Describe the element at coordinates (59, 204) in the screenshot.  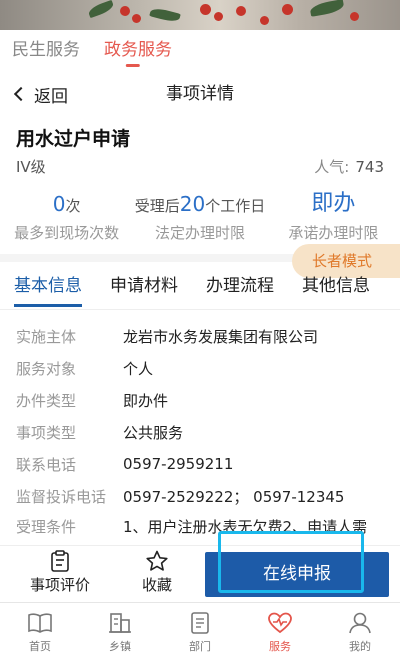
I see `stat-value: 0` at that location.